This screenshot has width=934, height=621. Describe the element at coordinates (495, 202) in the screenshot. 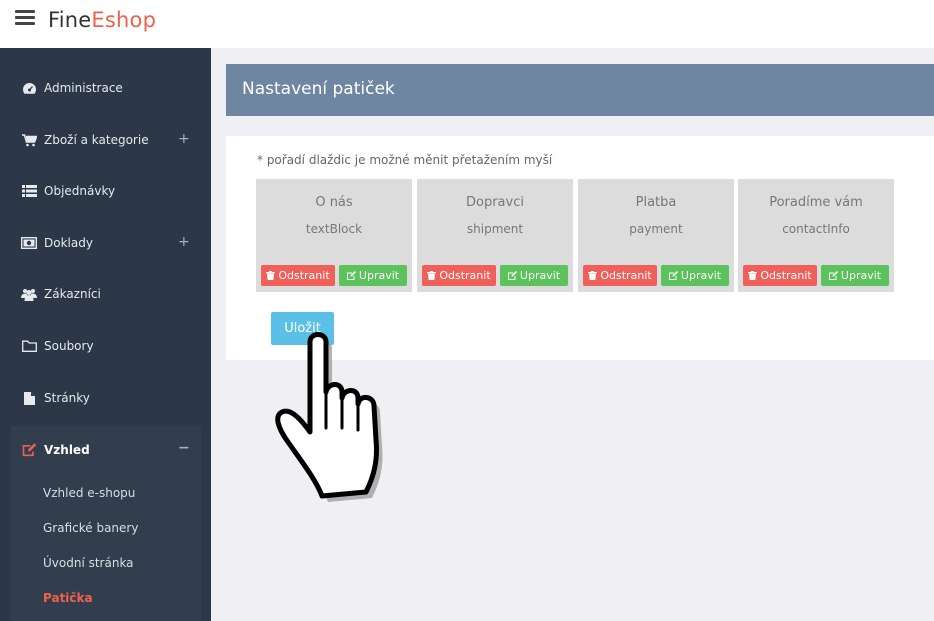

I see `tile-title: Dopravci` at that location.